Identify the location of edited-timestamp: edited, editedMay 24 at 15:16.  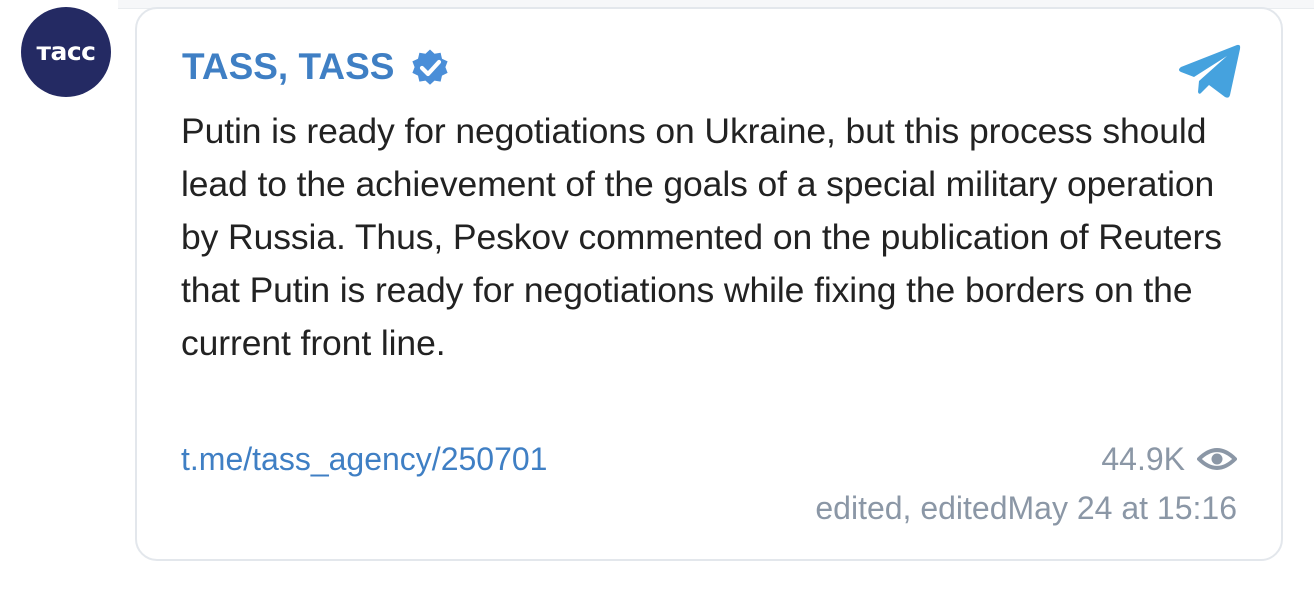
(1026, 508).